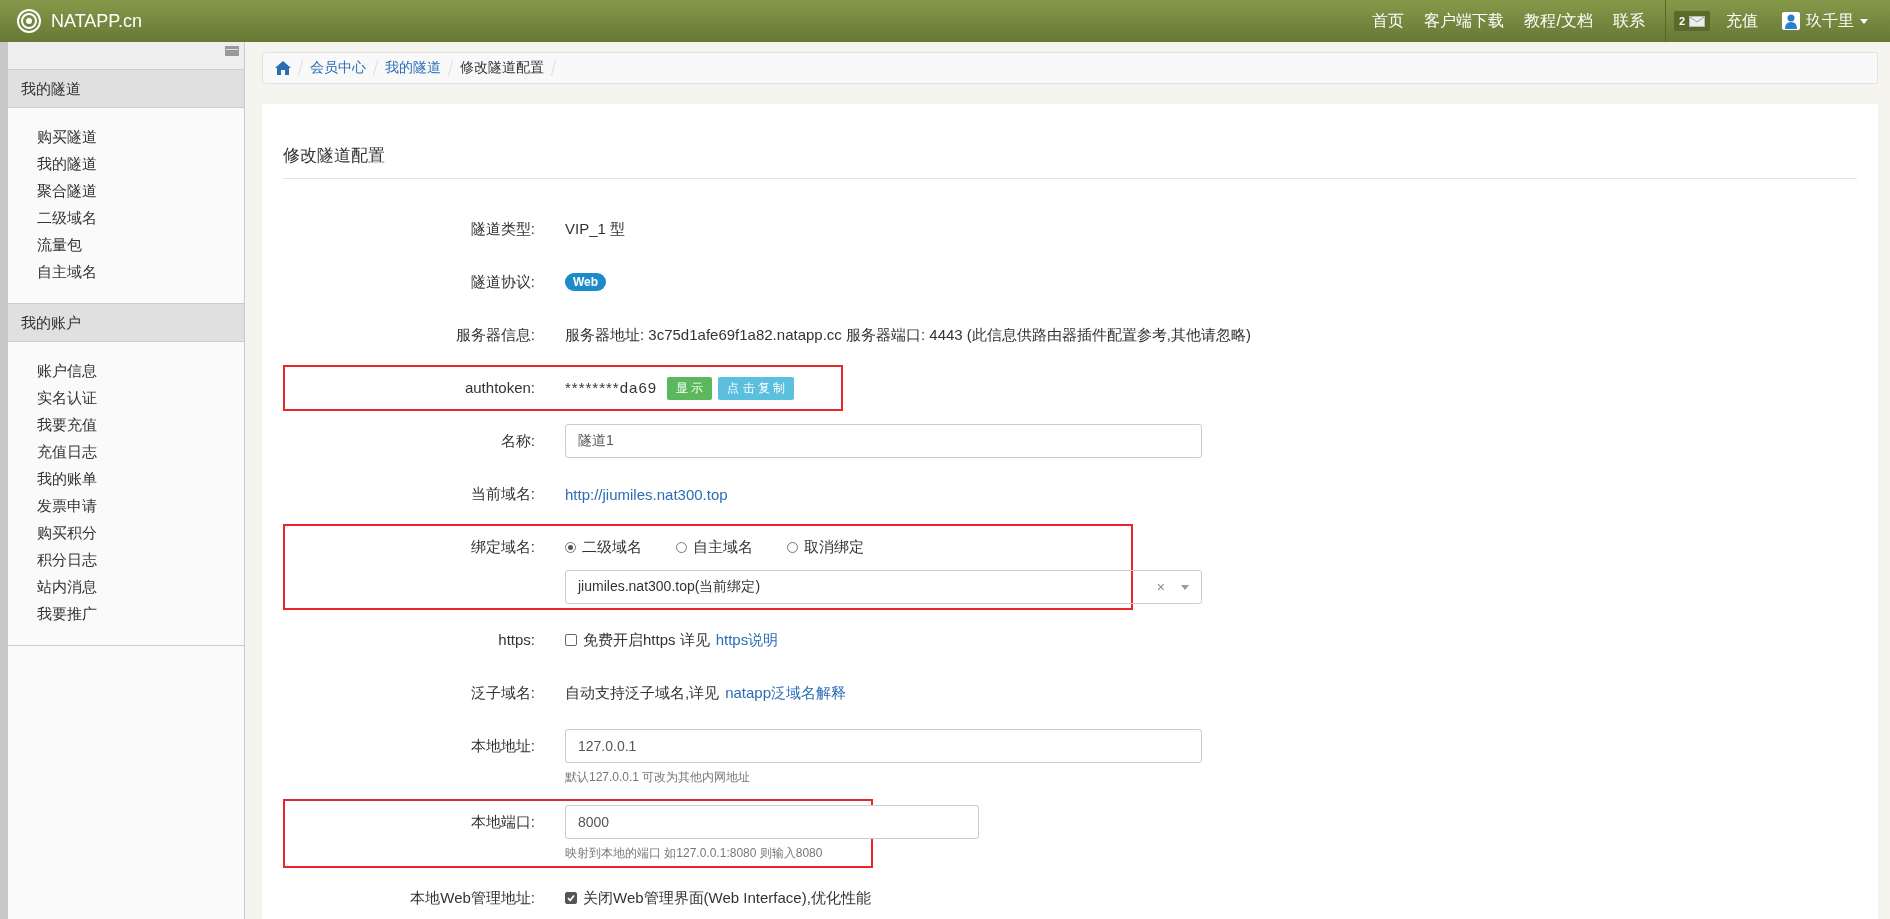 The height and width of the screenshot is (919, 1890). I want to click on help-link: https说明, so click(747, 640).